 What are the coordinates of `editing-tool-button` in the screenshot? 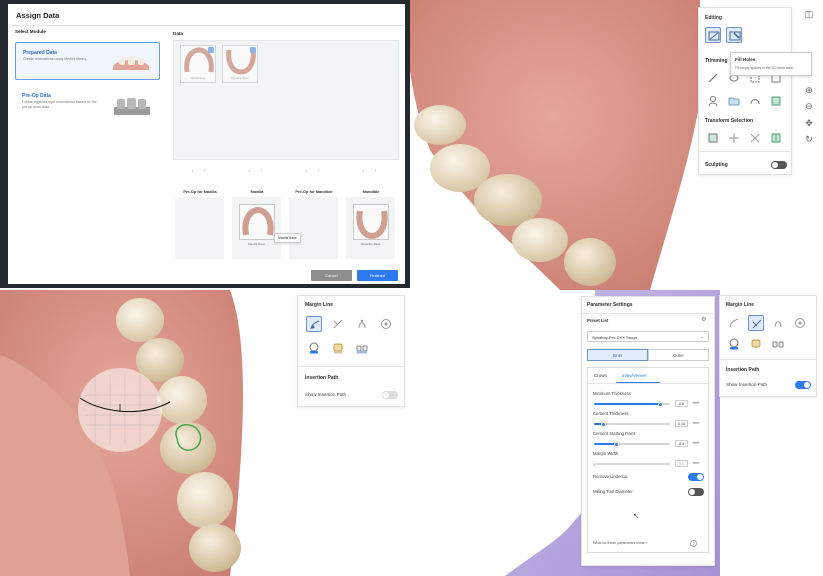 It's located at (713, 35).